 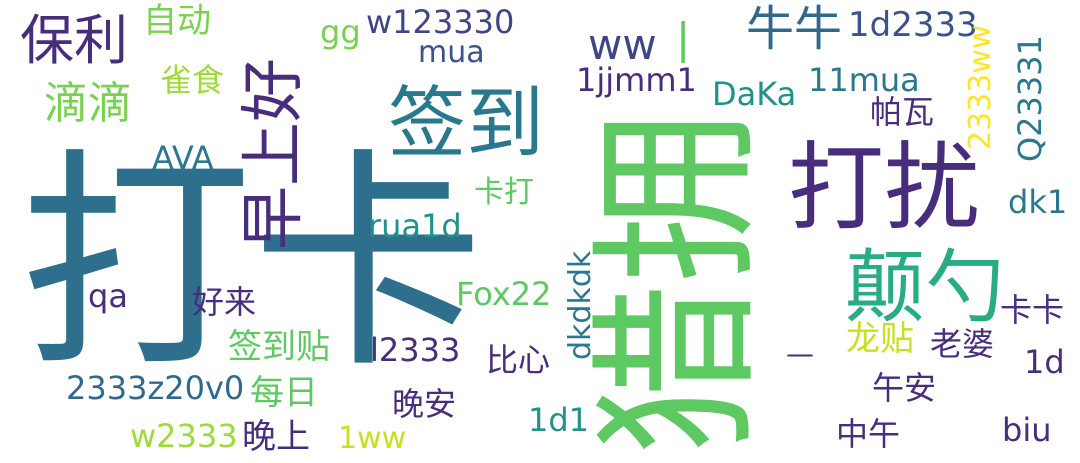 I want to click on word-biu: biu, so click(x=1027, y=430).